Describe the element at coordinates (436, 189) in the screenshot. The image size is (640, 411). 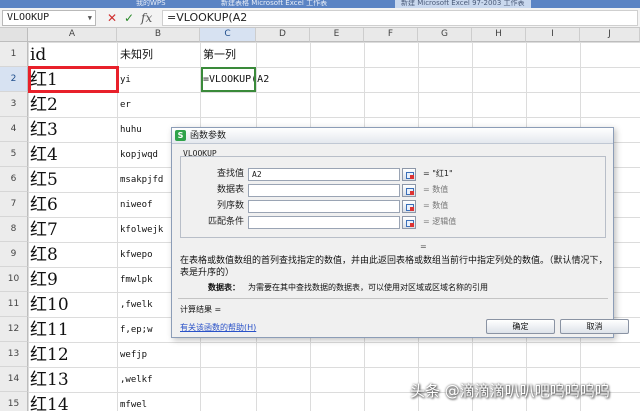
I see `arg-result-table: = 数值` at that location.